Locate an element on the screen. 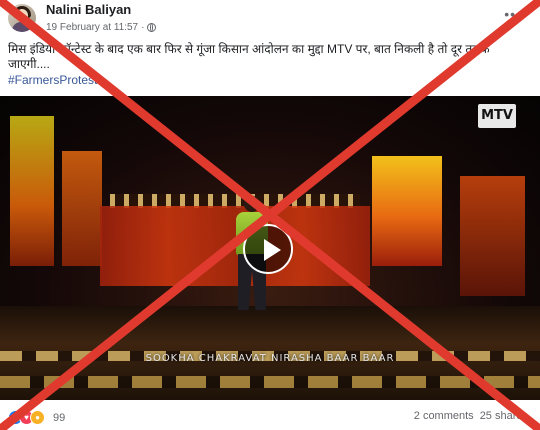  stage-screen-left is located at coordinates (32, 191).